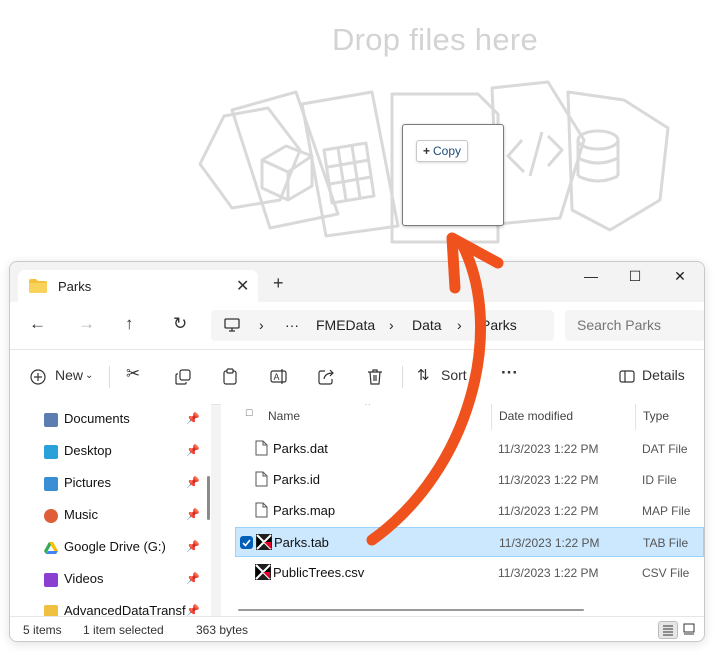 The width and height of the screenshot is (727, 655). What do you see at coordinates (627, 376) in the screenshot?
I see `details-pane-icon` at bounding box center [627, 376].